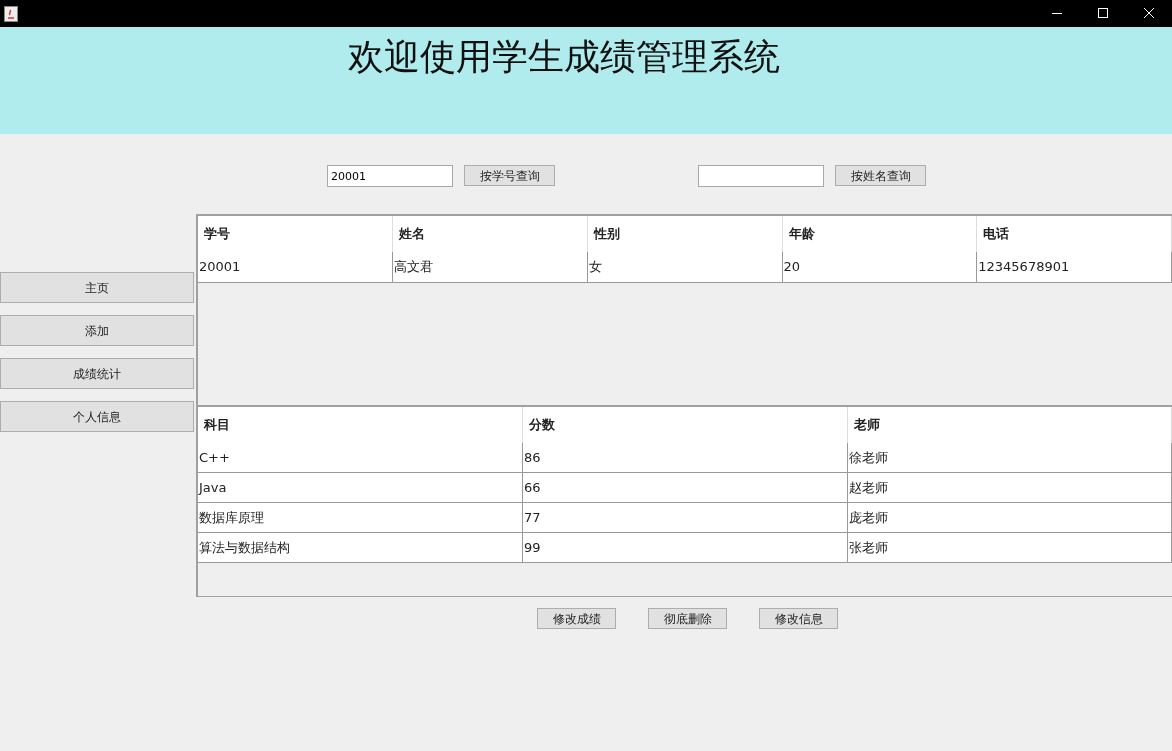 This screenshot has width=1172, height=751. Describe the element at coordinates (509, 175) in the screenshot. I see `search-button: 按学号查询` at that location.